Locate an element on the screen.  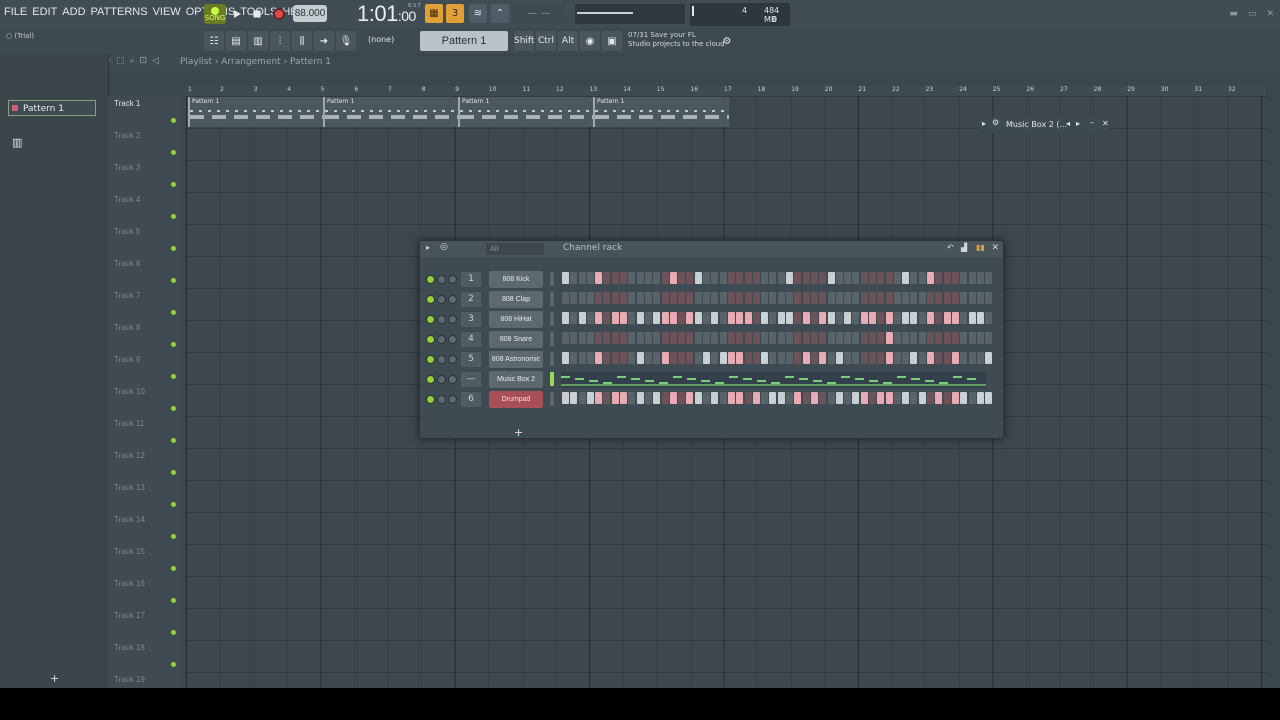
close-icon: ✕ is located at coordinates (1270, 14).